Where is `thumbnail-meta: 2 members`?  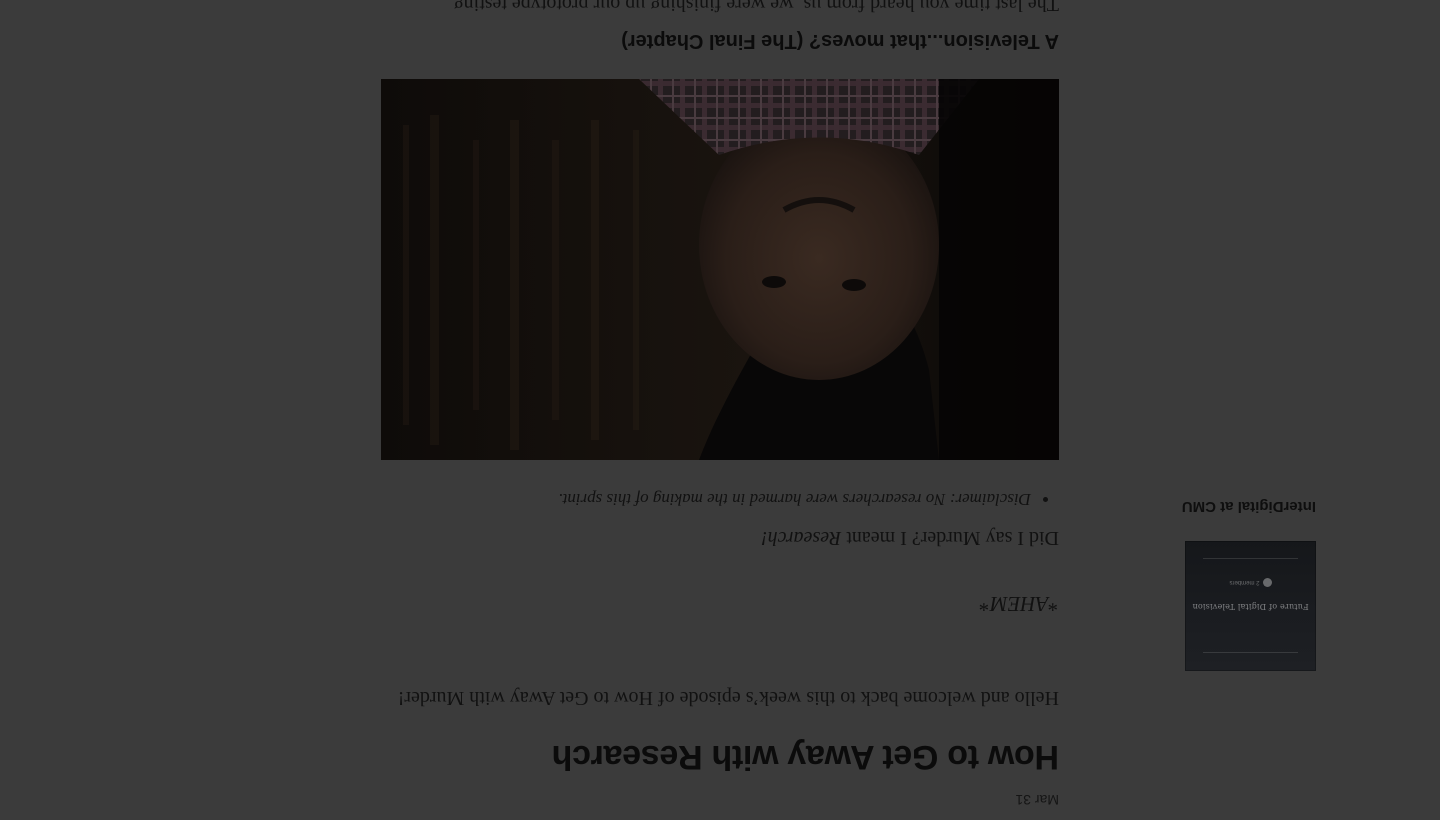
thumbnail-meta: 2 members is located at coordinates (1250, 582).